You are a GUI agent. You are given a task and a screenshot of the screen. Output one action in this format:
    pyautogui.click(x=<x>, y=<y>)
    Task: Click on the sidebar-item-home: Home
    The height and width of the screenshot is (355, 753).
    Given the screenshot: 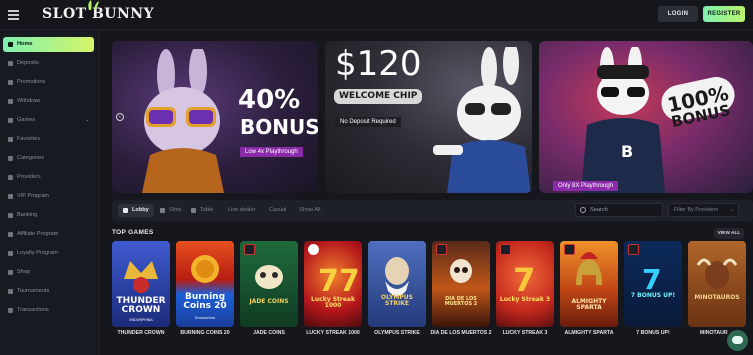 What is the action you would take?
    pyautogui.click(x=48, y=44)
    